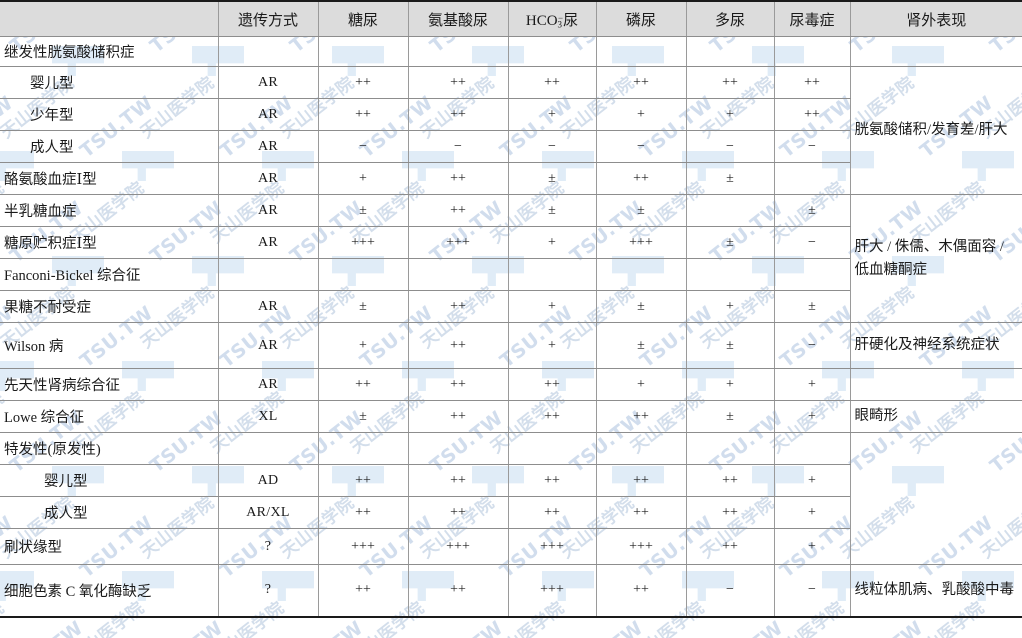 The height and width of the screenshot is (638, 1022). What do you see at coordinates (812, 18) in the screenshot?
I see `column-header-uremia: 尿毒症` at bounding box center [812, 18].